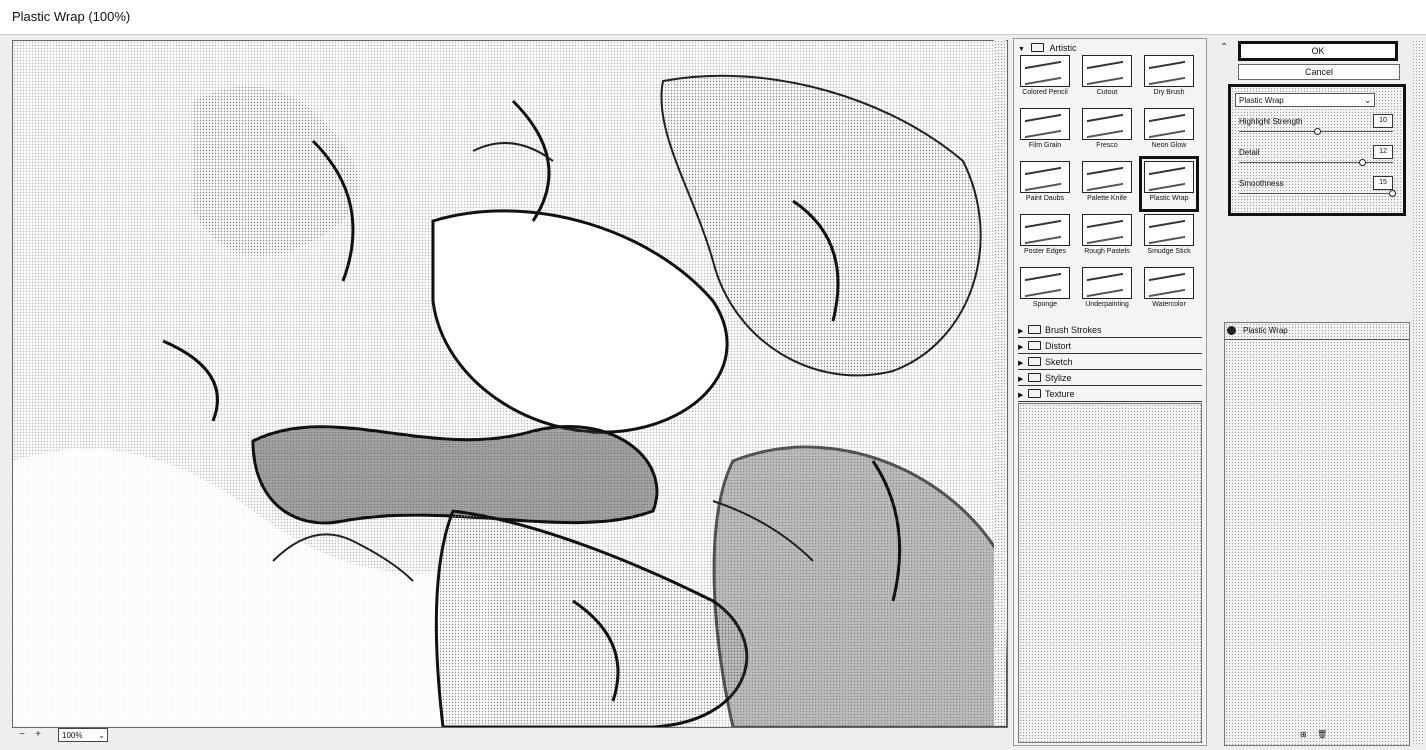  What do you see at coordinates (1169, 198) in the screenshot?
I see `thumbnail-label: Plastic Wrap` at bounding box center [1169, 198].